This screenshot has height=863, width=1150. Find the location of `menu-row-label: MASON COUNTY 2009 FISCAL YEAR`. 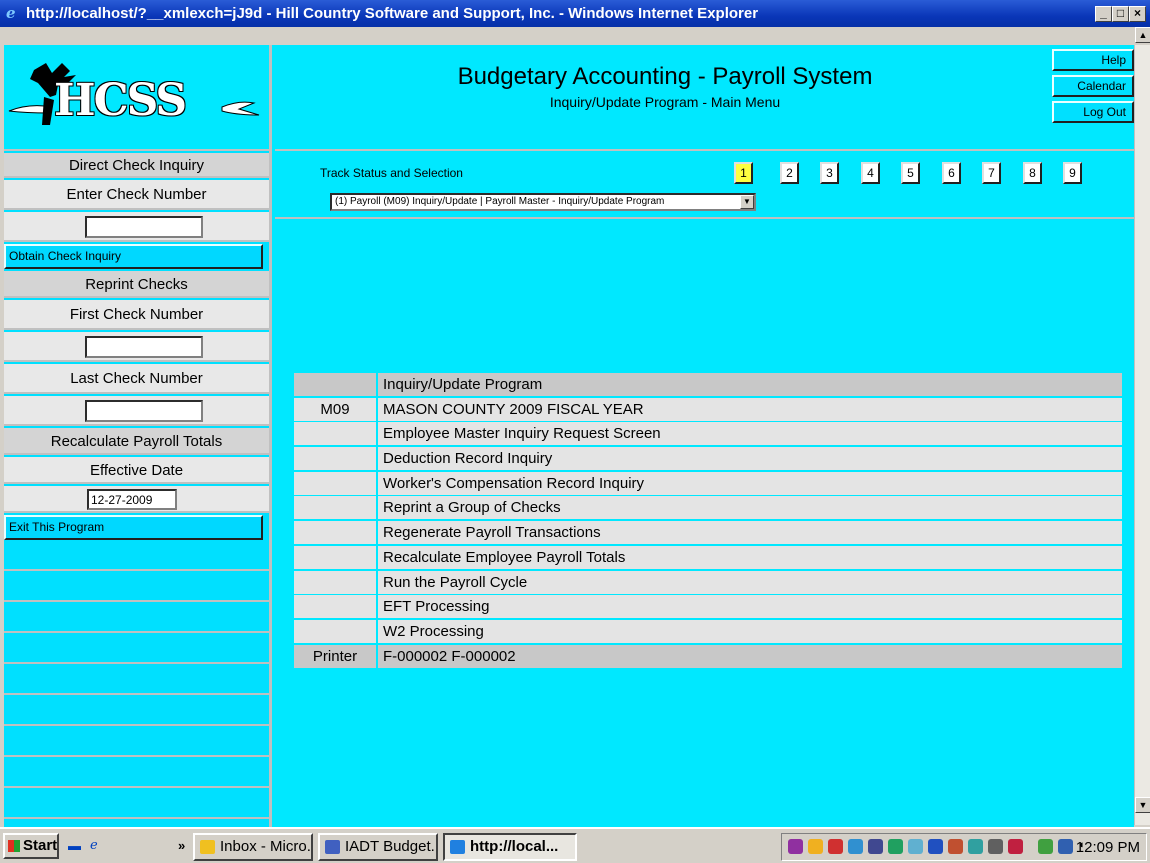

menu-row-label: MASON COUNTY 2009 FISCAL YEAR is located at coordinates (750, 409).